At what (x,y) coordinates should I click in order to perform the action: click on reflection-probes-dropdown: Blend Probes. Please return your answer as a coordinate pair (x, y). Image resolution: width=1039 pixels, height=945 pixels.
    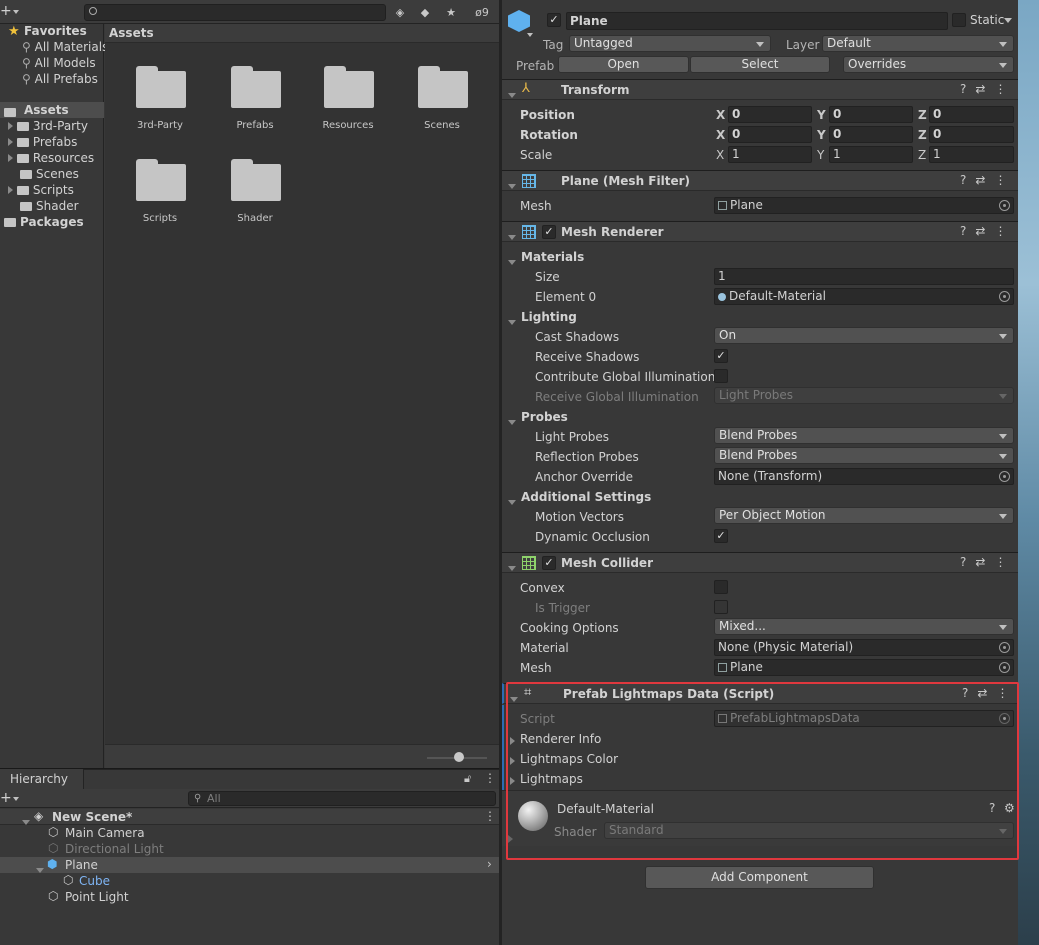
    Looking at the image, I should click on (864, 455).